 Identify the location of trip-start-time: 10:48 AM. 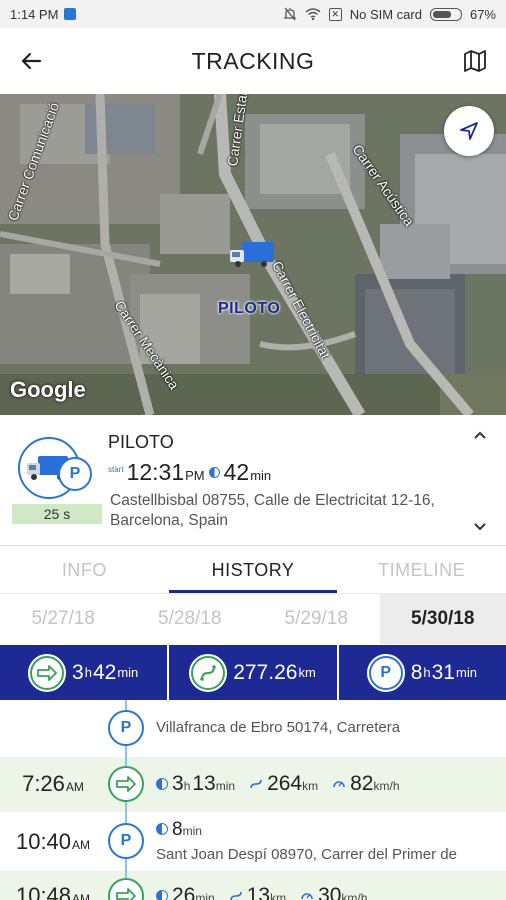
(53, 891).